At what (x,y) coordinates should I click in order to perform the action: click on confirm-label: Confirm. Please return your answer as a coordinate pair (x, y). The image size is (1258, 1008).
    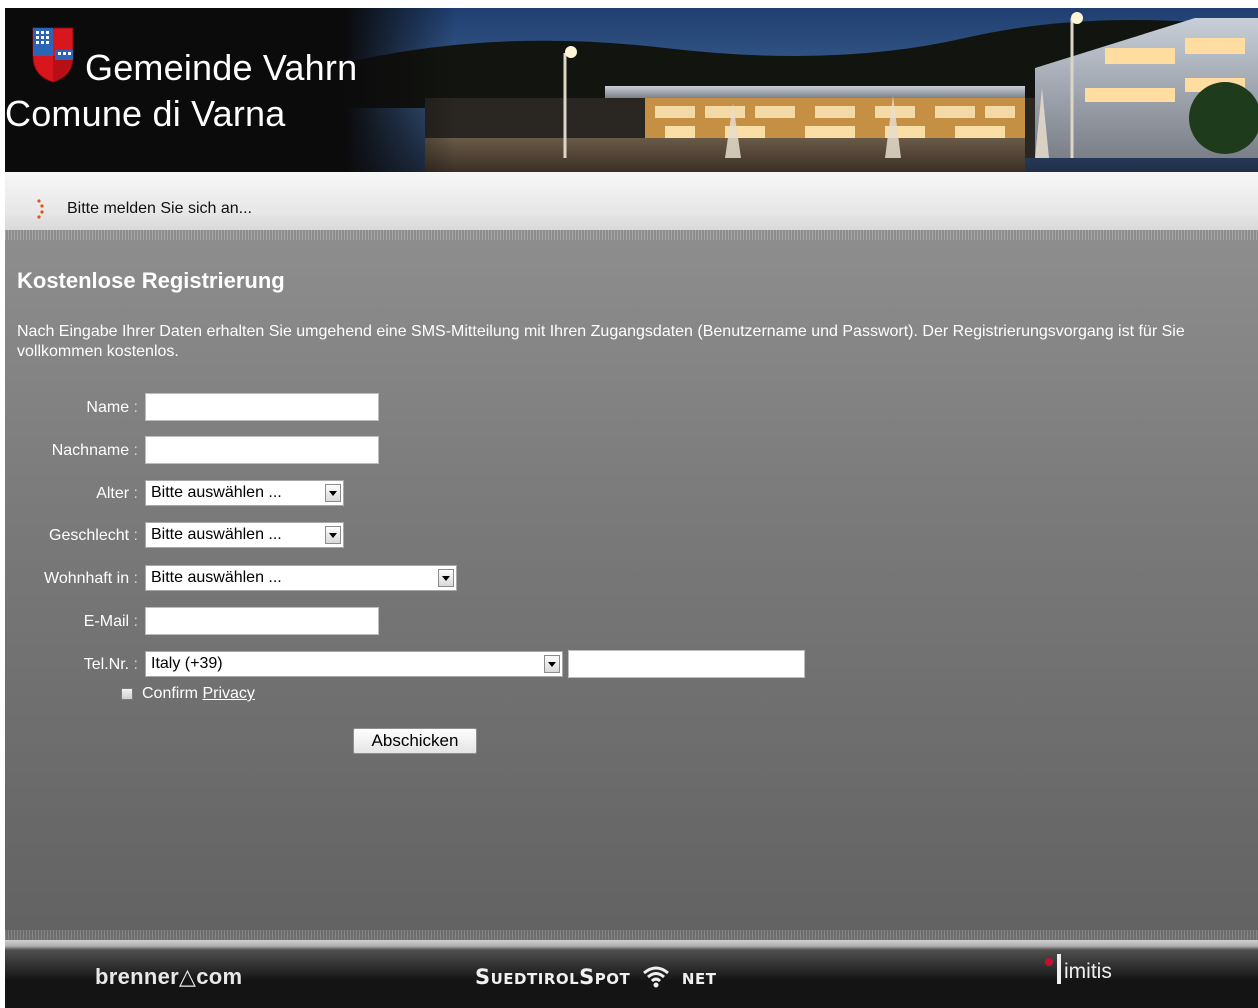
    Looking at the image, I should click on (170, 693).